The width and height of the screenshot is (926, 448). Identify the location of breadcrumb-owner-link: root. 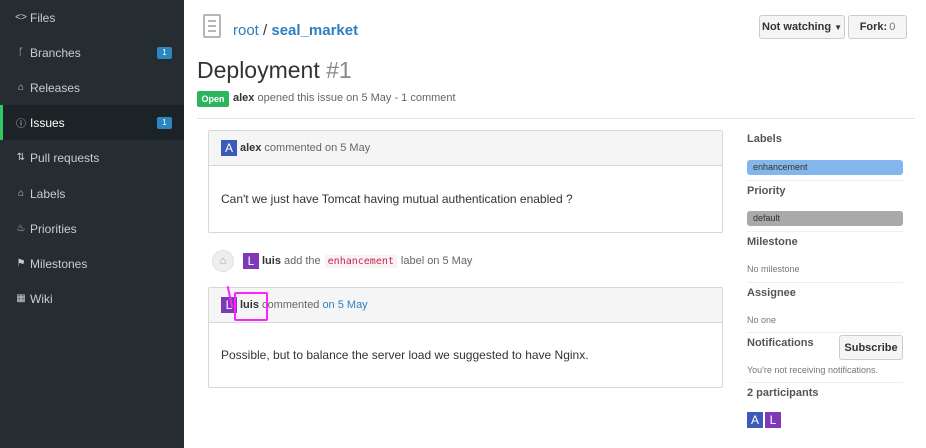
(246, 30).